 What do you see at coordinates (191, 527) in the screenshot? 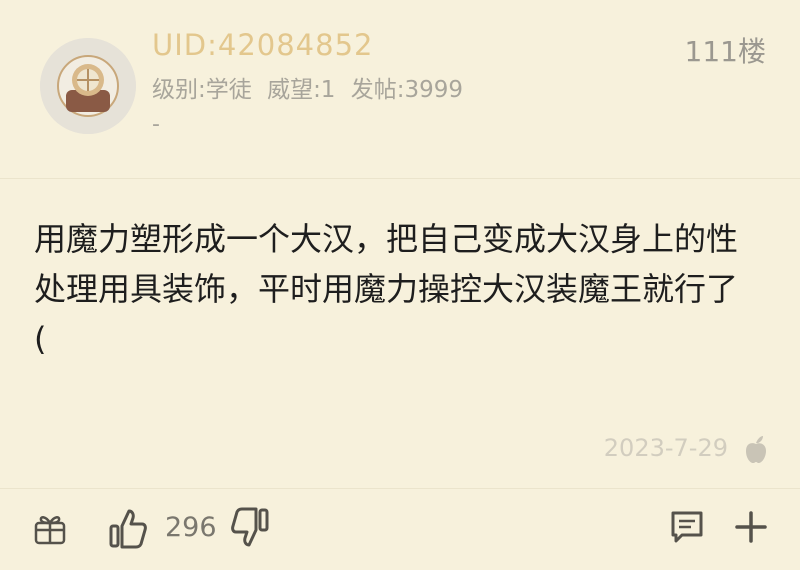
I see `like-count: 296` at bounding box center [191, 527].